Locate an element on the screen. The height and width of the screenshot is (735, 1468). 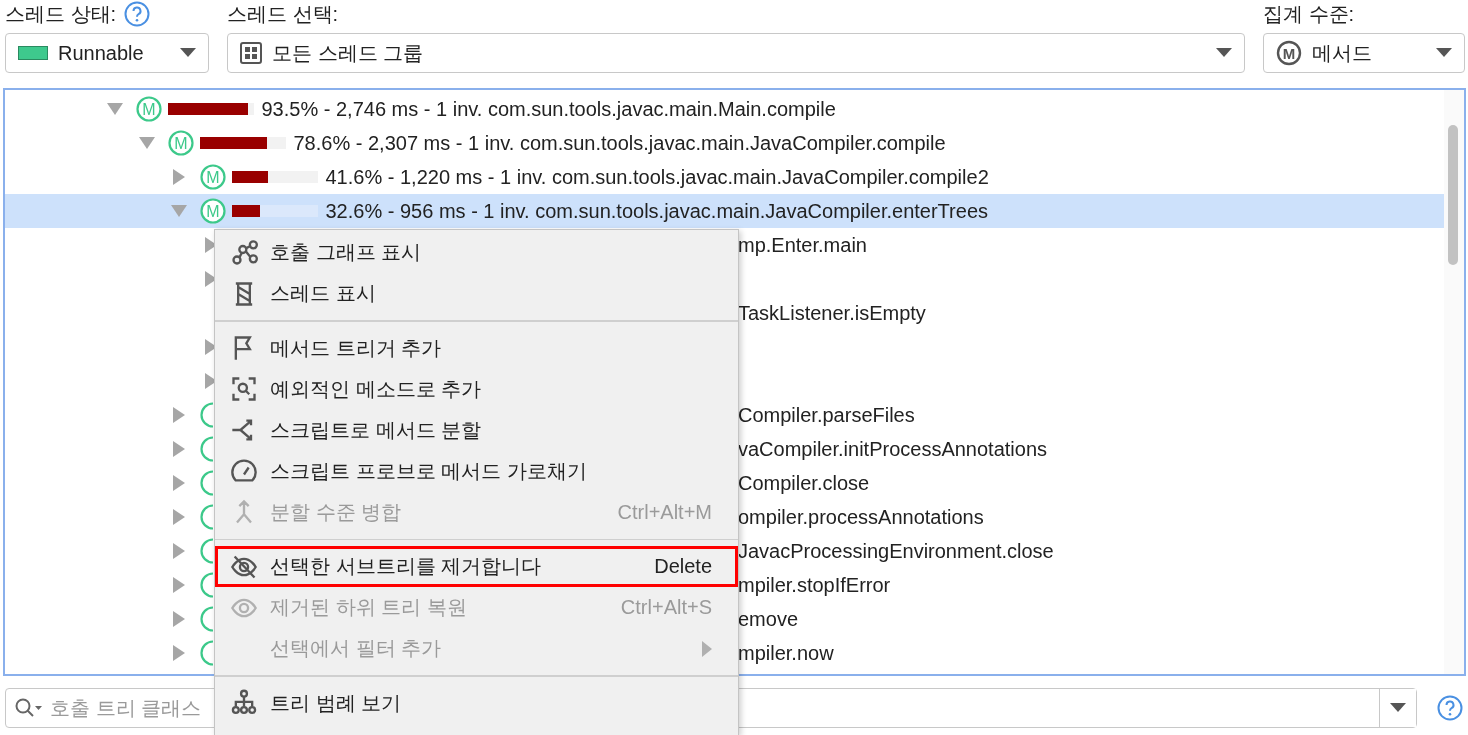
menu-item: 스크립트 프로브로 메서드 가로채기 is located at coordinates (476, 471).